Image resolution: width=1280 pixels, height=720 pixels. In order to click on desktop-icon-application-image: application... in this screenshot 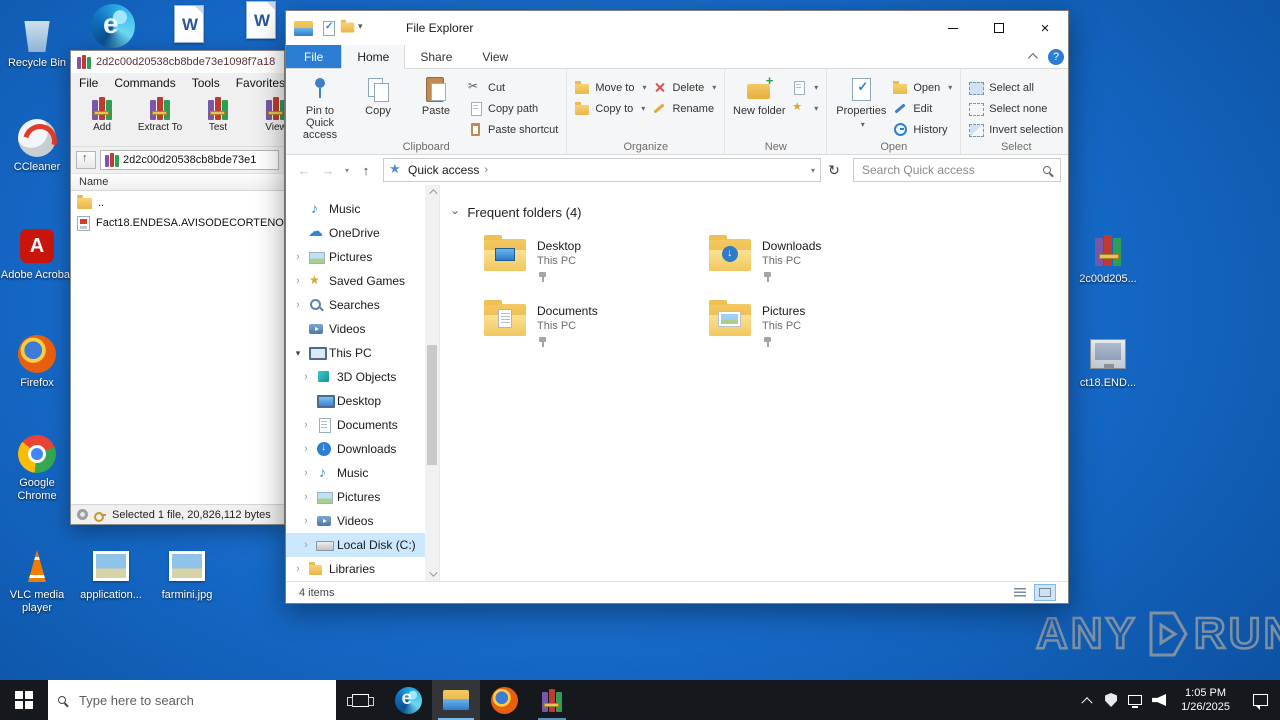, I will do `click(111, 574)`.